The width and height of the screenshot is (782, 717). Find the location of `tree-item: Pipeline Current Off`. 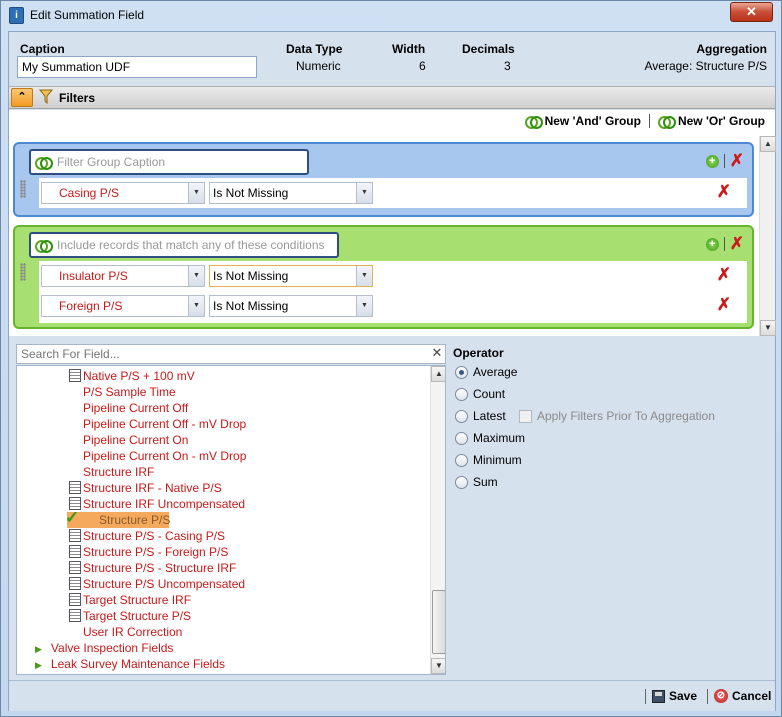

tree-item: Pipeline Current Off is located at coordinates (135, 408).